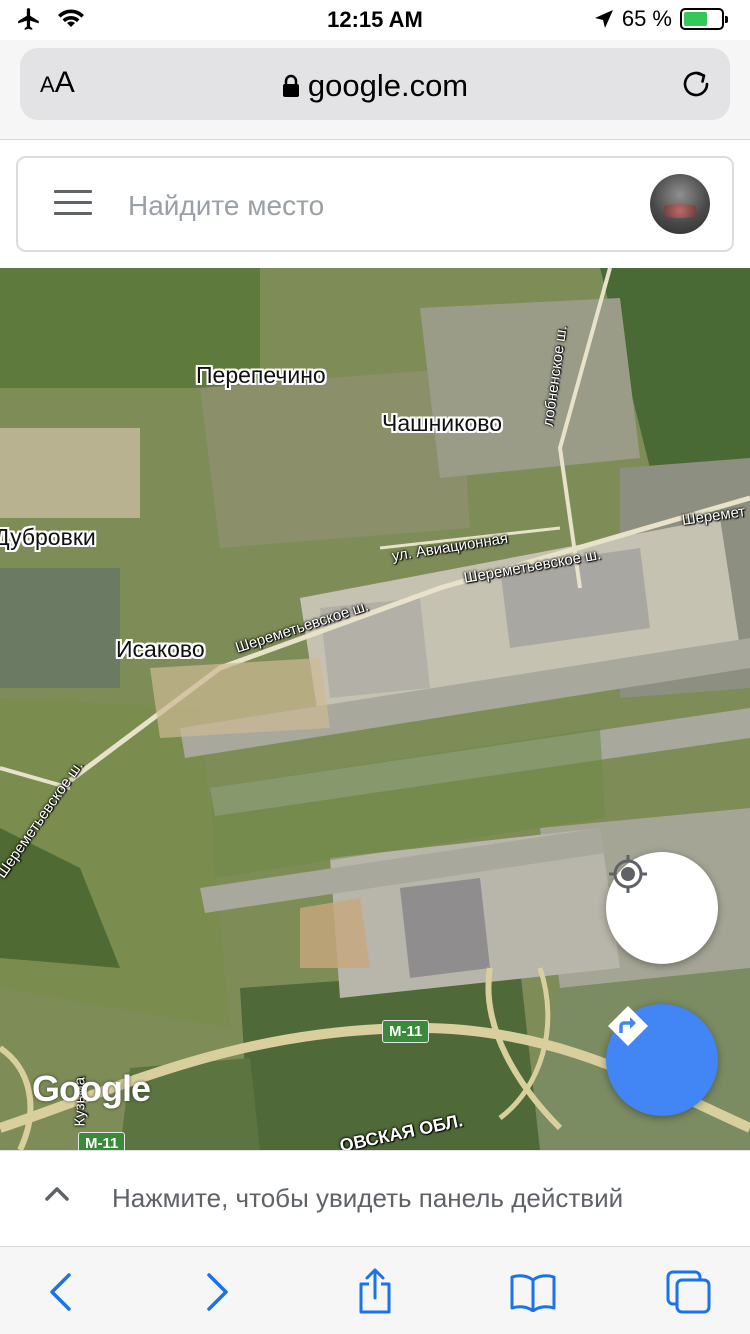 The width and height of the screenshot is (750, 1334). What do you see at coordinates (680, 204) in the screenshot?
I see `avatar` at bounding box center [680, 204].